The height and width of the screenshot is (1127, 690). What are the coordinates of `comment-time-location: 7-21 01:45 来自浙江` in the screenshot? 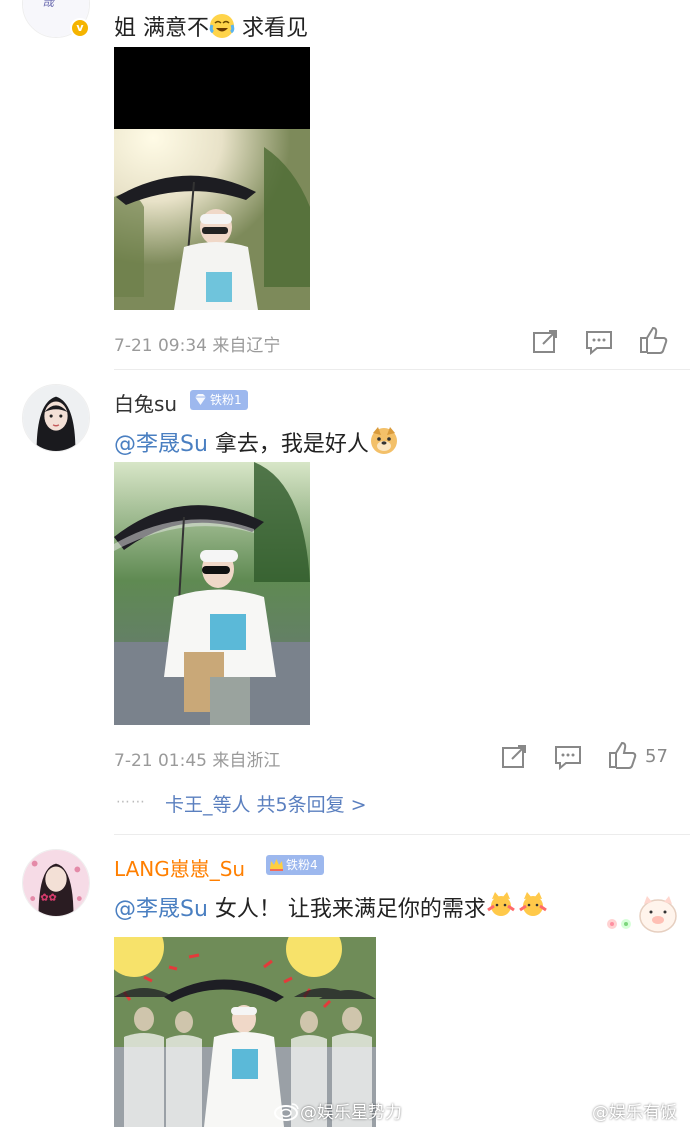 It's located at (197, 761).